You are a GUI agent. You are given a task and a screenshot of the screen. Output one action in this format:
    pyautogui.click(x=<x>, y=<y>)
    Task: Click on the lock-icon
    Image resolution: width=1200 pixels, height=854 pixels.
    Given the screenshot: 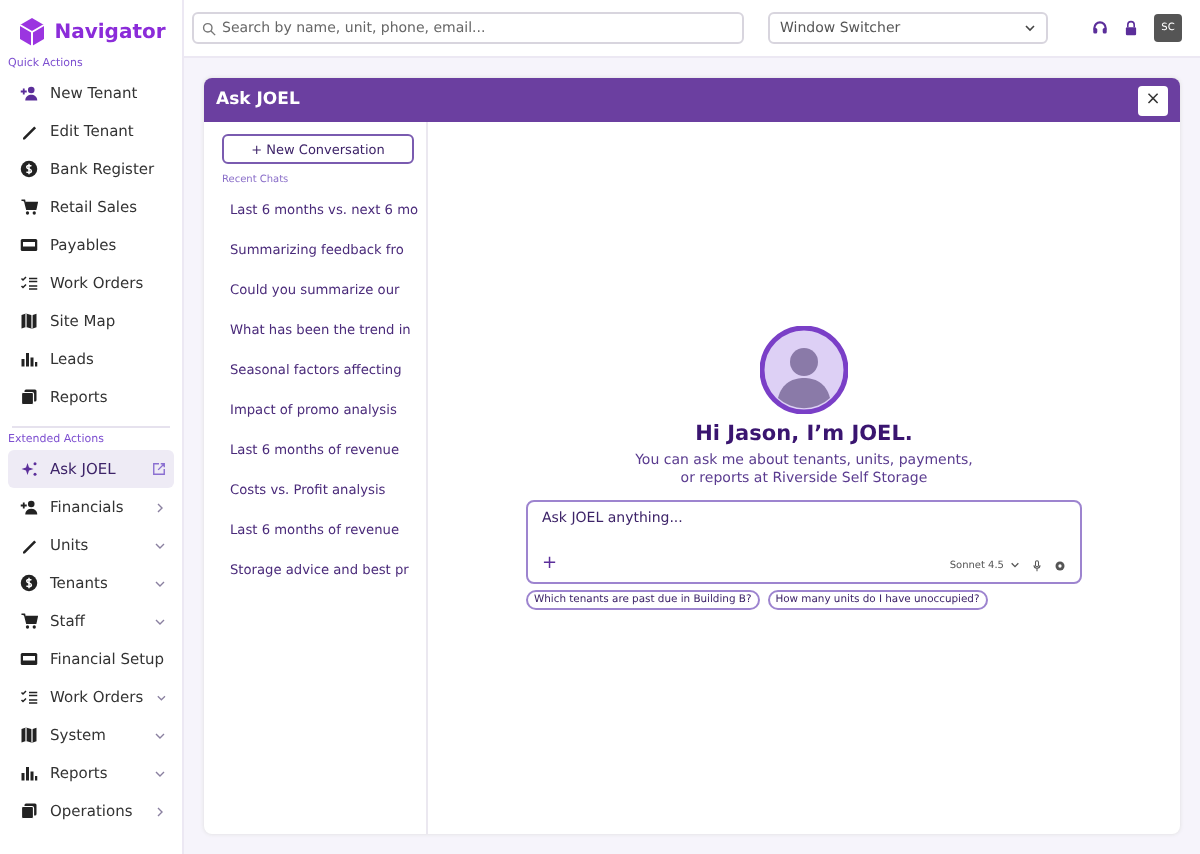 What is the action you would take?
    pyautogui.click(x=1131, y=28)
    